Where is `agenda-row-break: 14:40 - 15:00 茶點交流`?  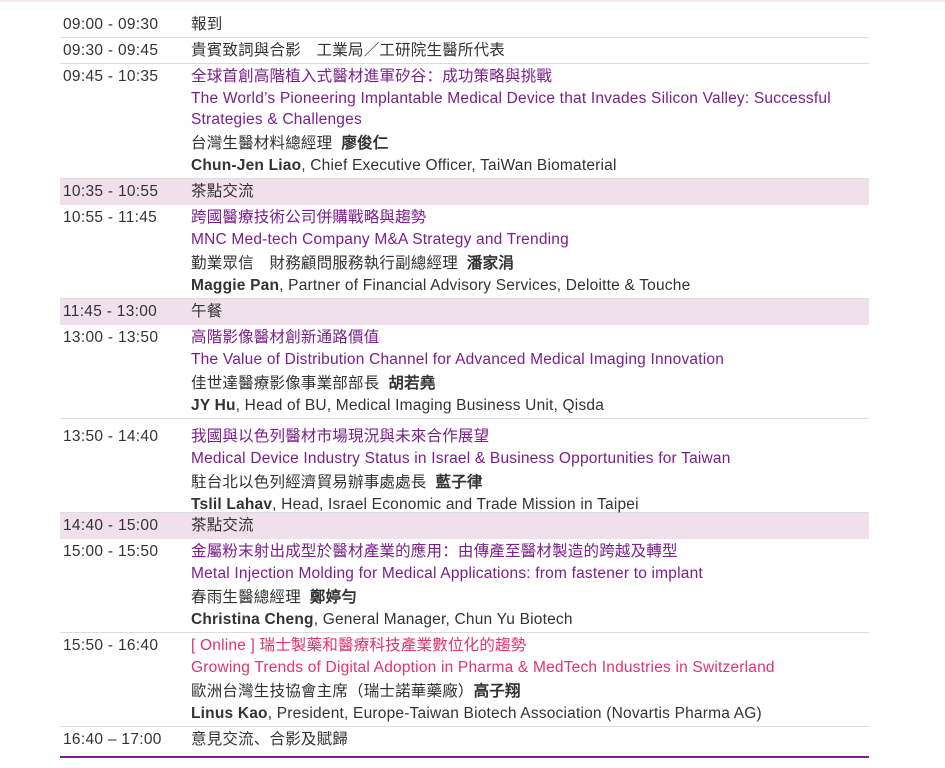 agenda-row-break: 14:40 - 15:00 茶點交流 is located at coordinates (464, 526).